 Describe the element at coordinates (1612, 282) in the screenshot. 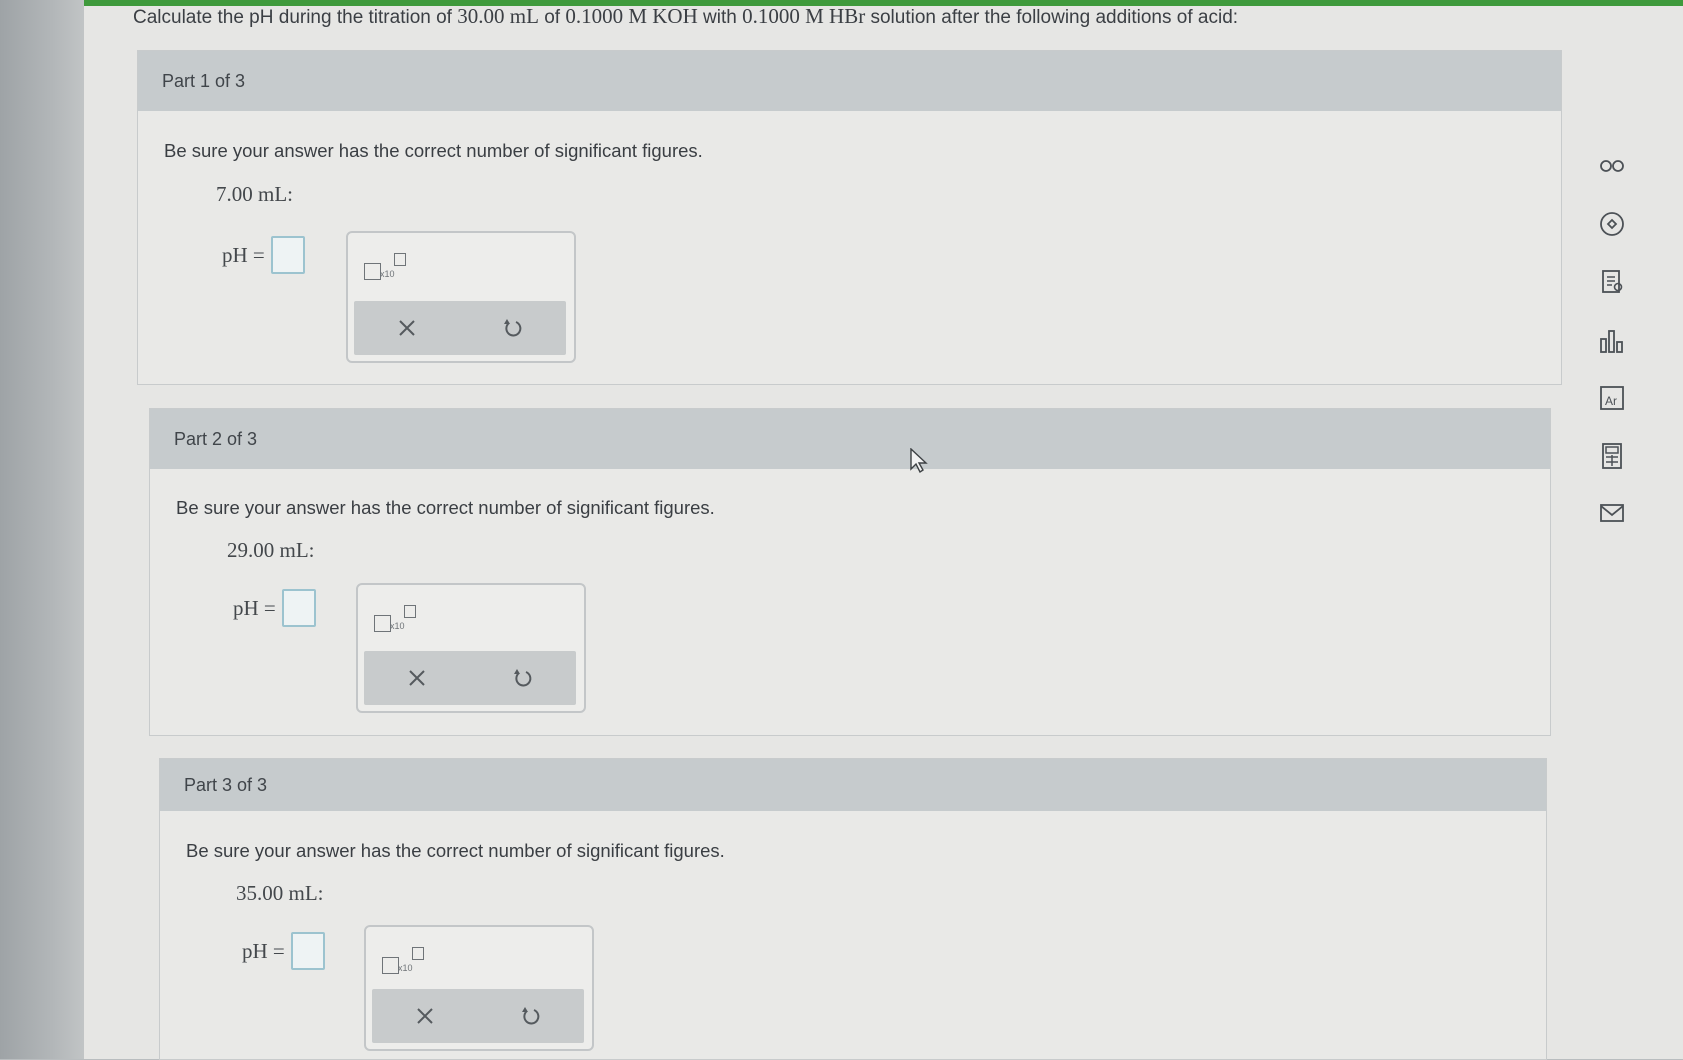

I see `notes-icon` at that location.